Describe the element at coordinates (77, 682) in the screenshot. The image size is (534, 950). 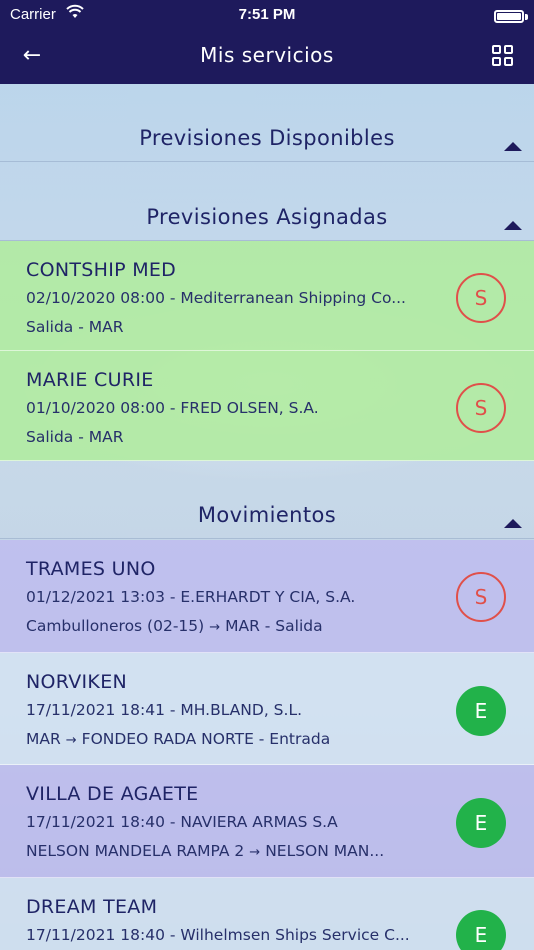
I see `vessel-name: NORVIKEN` at that location.